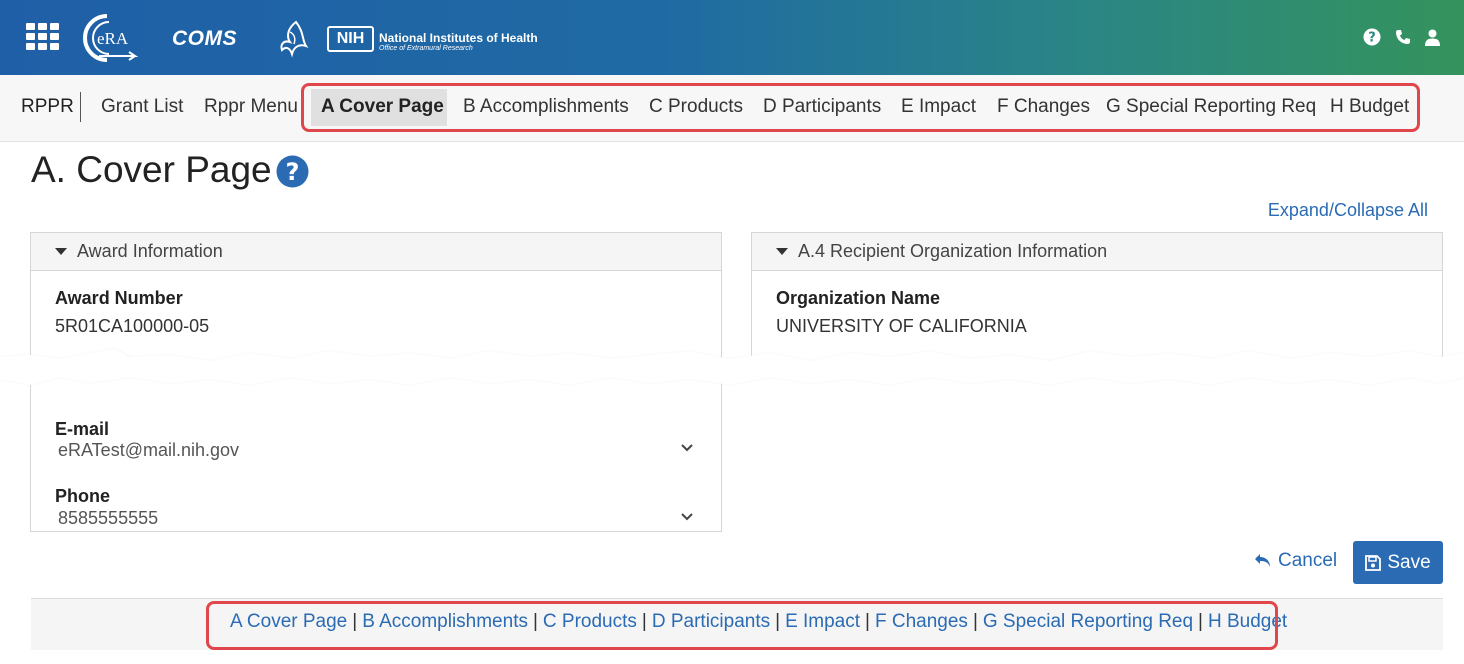 The width and height of the screenshot is (1464, 664). What do you see at coordinates (47, 106) in the screenshot?
I see `nav-module-label: RPPR` at bounding box center [47, 106].